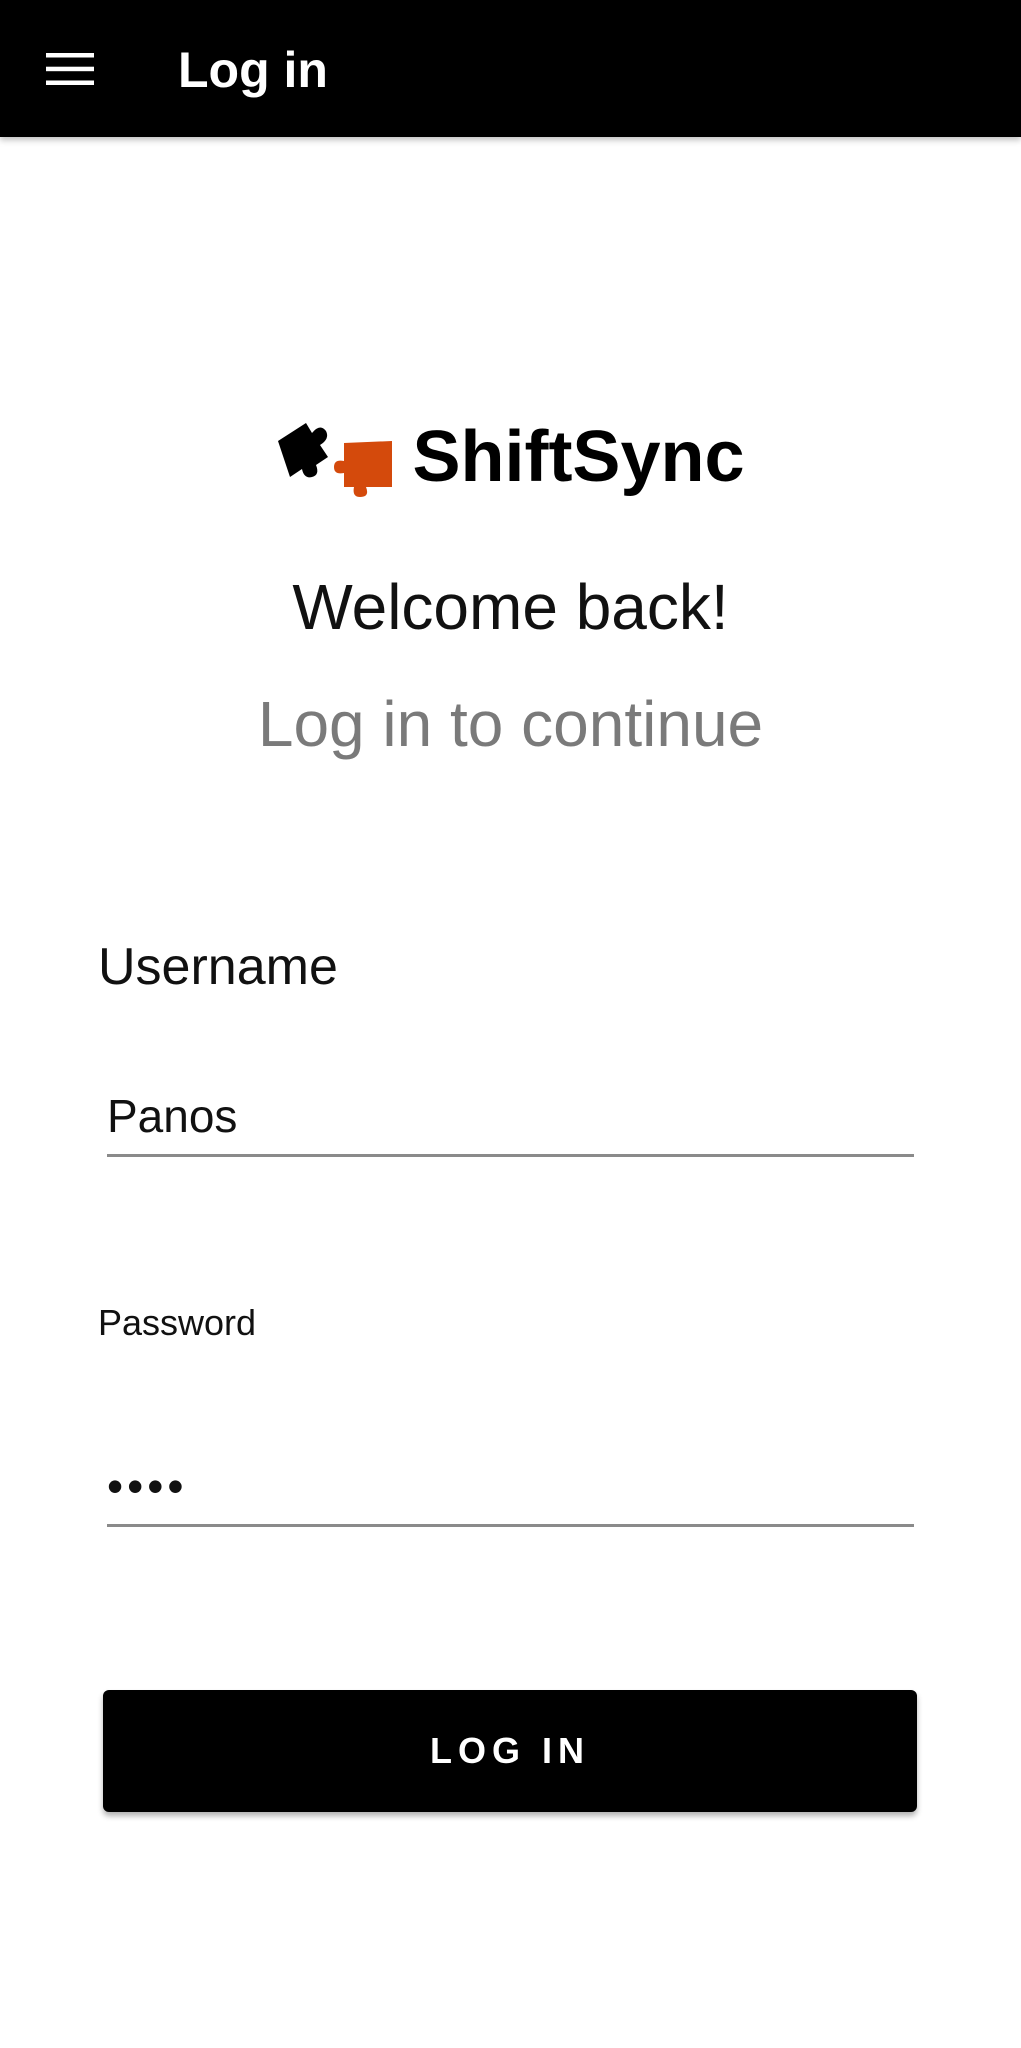 The width and height of the screenshot is (1021, 2048). What do you see at coordinates (253, 70) in the screenshot?
I see `page-title: Log in` at bounding box center [253, 70].